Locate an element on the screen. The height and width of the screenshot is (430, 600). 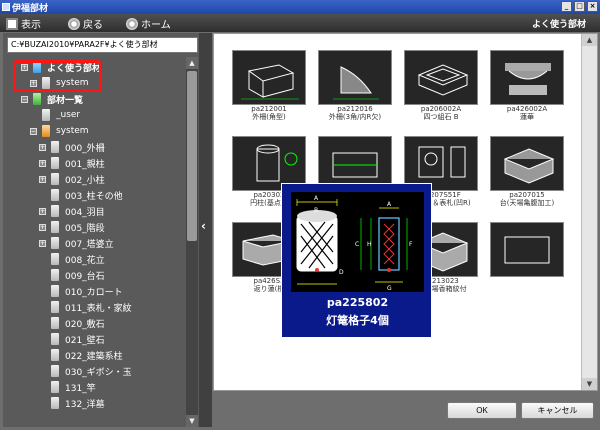
panel-splitter: ‹ is located at coordinates (205, 230).